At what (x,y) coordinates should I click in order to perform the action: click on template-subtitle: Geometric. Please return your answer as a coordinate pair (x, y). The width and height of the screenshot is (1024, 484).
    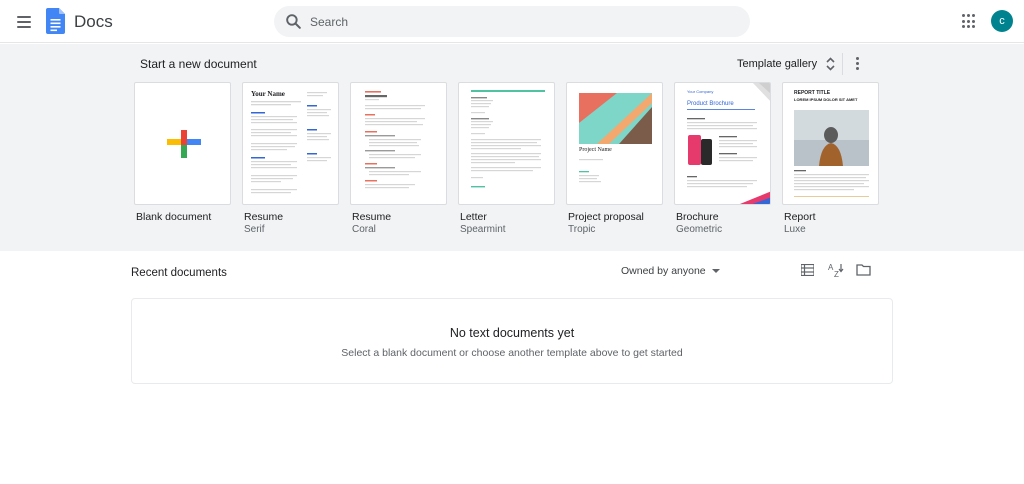
    Looking at the image, I should click on (699, 229).